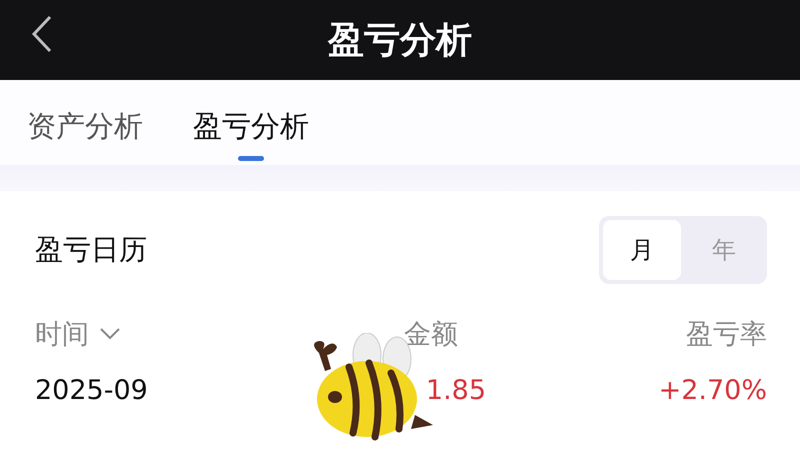 This screenshot has width=800, height=470. What do you see at coordinates (400, 40) in the screenshot?
I see `page-title: 盈亏分析` at bounding box center [400, 40].